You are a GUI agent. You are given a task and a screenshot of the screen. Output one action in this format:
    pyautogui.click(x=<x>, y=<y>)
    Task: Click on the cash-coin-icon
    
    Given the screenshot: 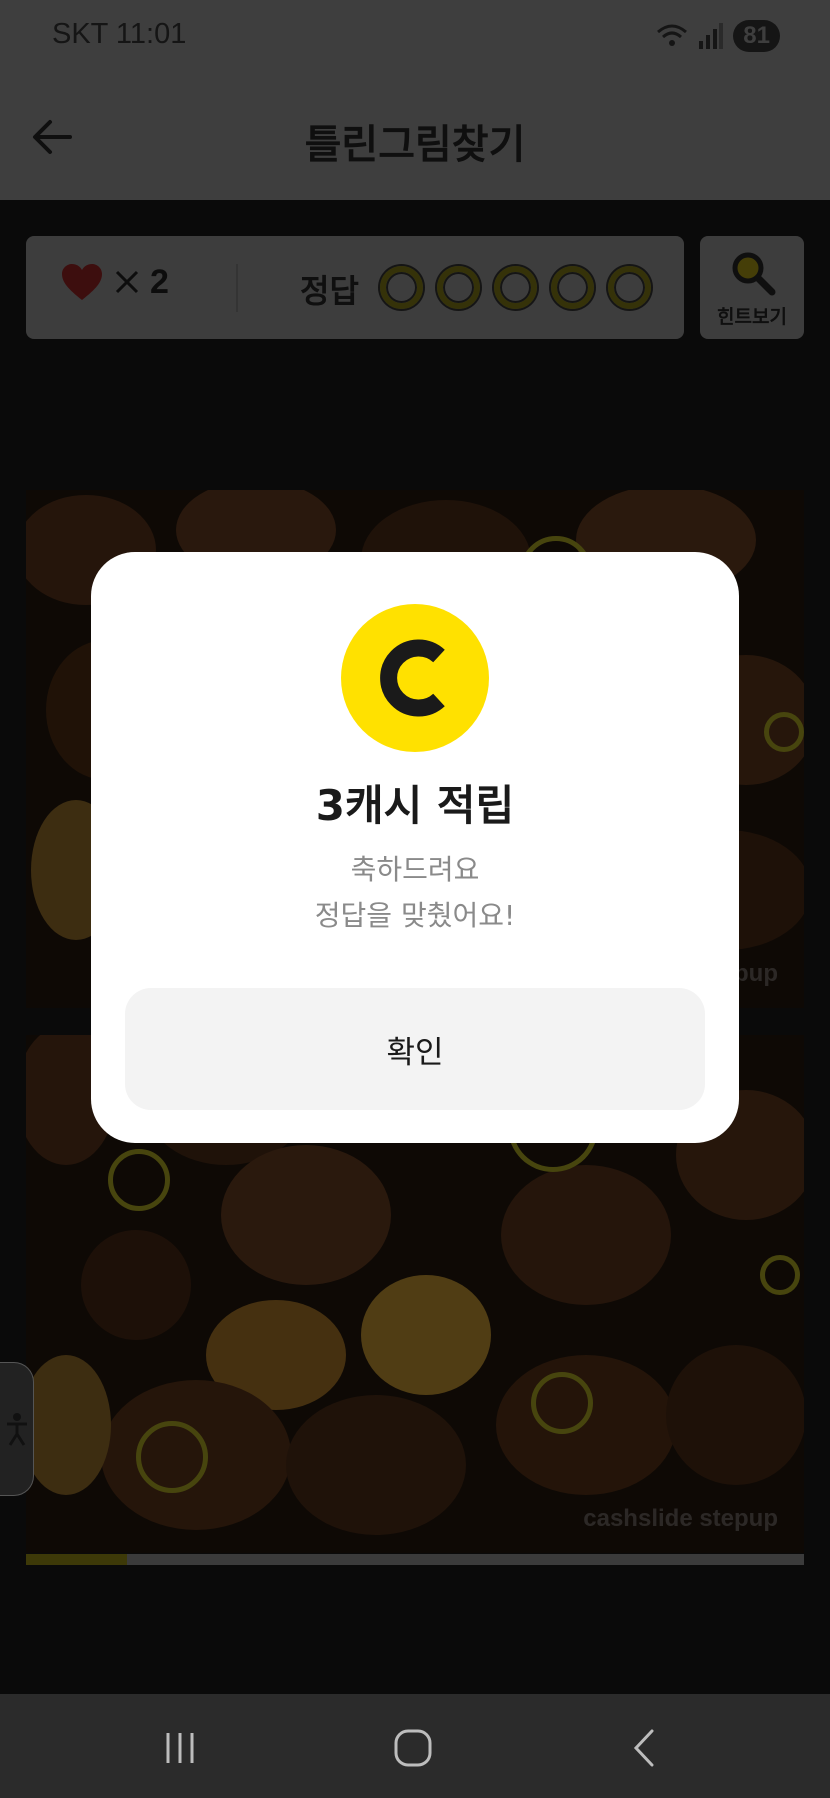 What is the action you would take?
    pyautogui.click(x=415, y=678)
    